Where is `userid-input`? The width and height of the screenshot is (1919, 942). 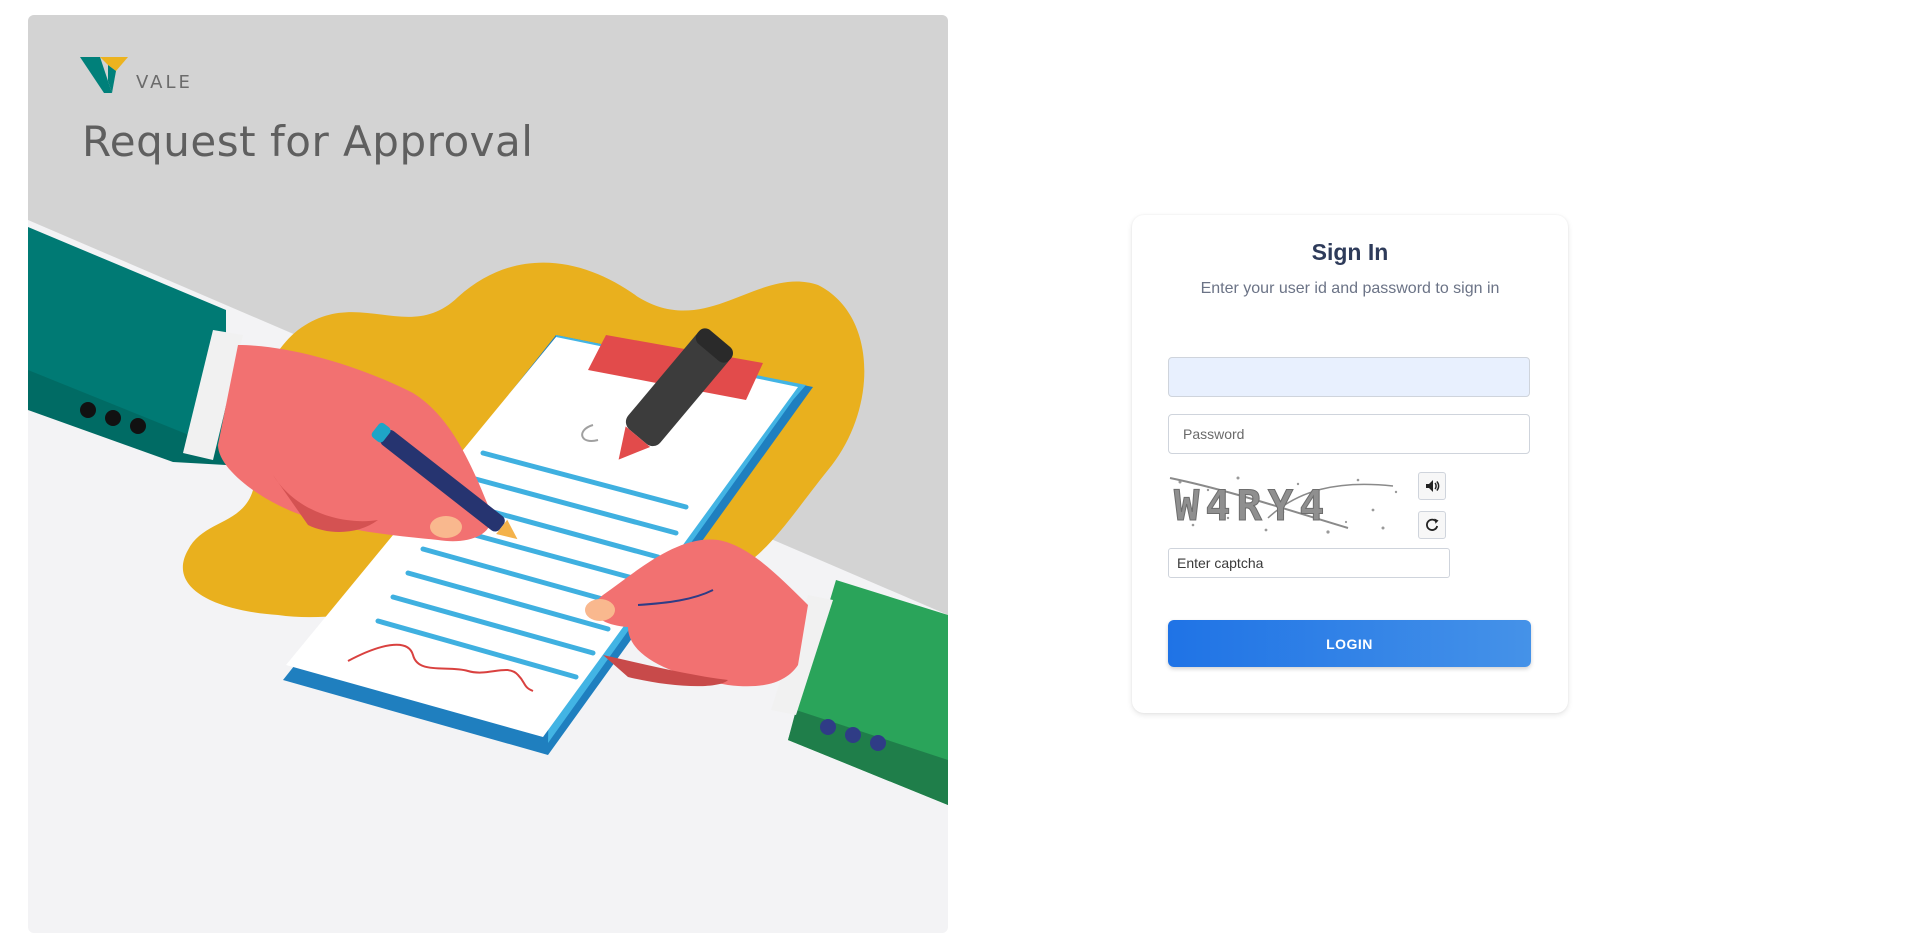 userid-input is located at coordinates (1349, 377).